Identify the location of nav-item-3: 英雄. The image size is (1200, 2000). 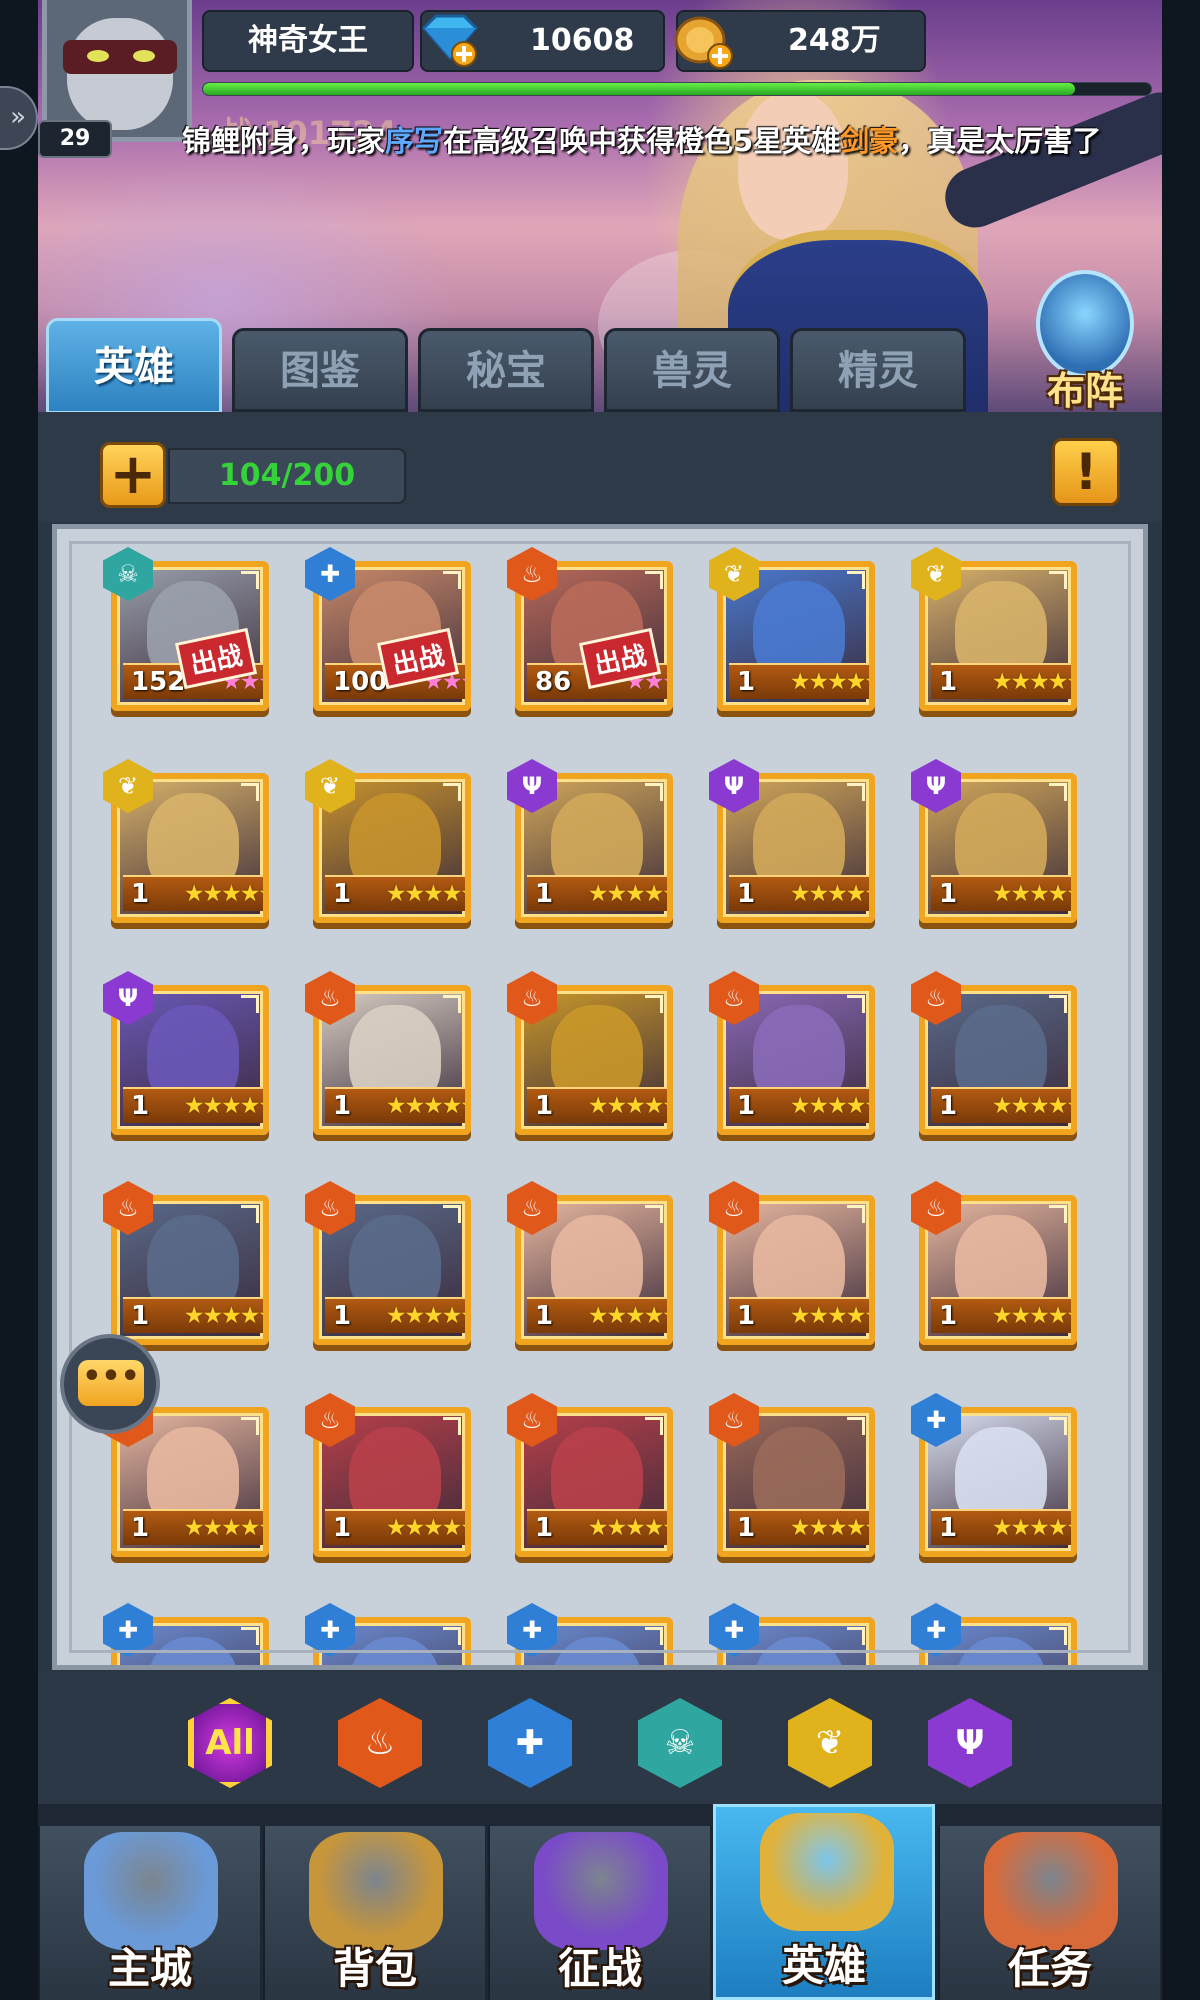
(824, 1902).